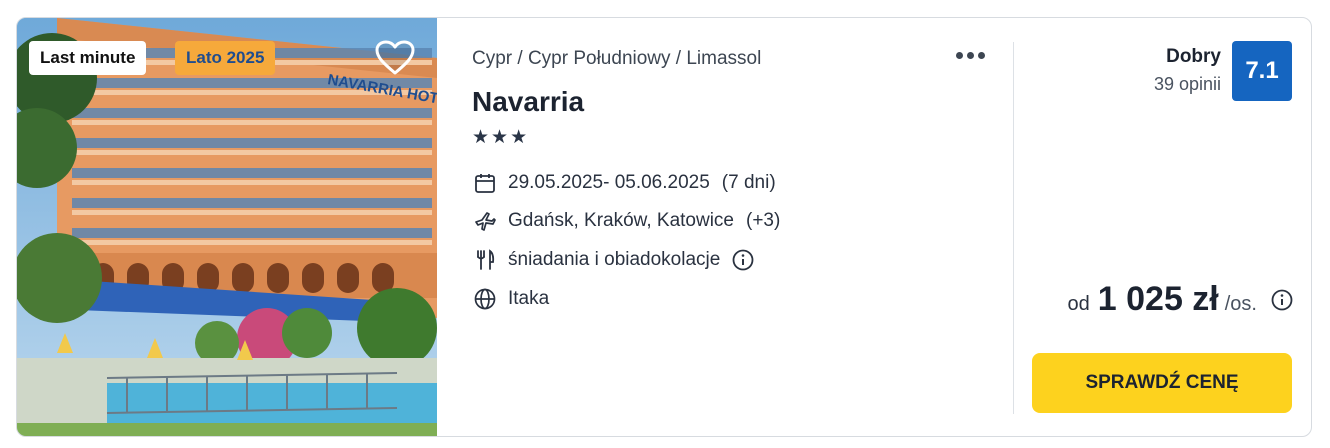  What do you see at coordinates (616, 59) in the screenshot?
I see `breadcrumb: Cypr / Cypr Południowy / Limassol` at bounding box center [616, 59].